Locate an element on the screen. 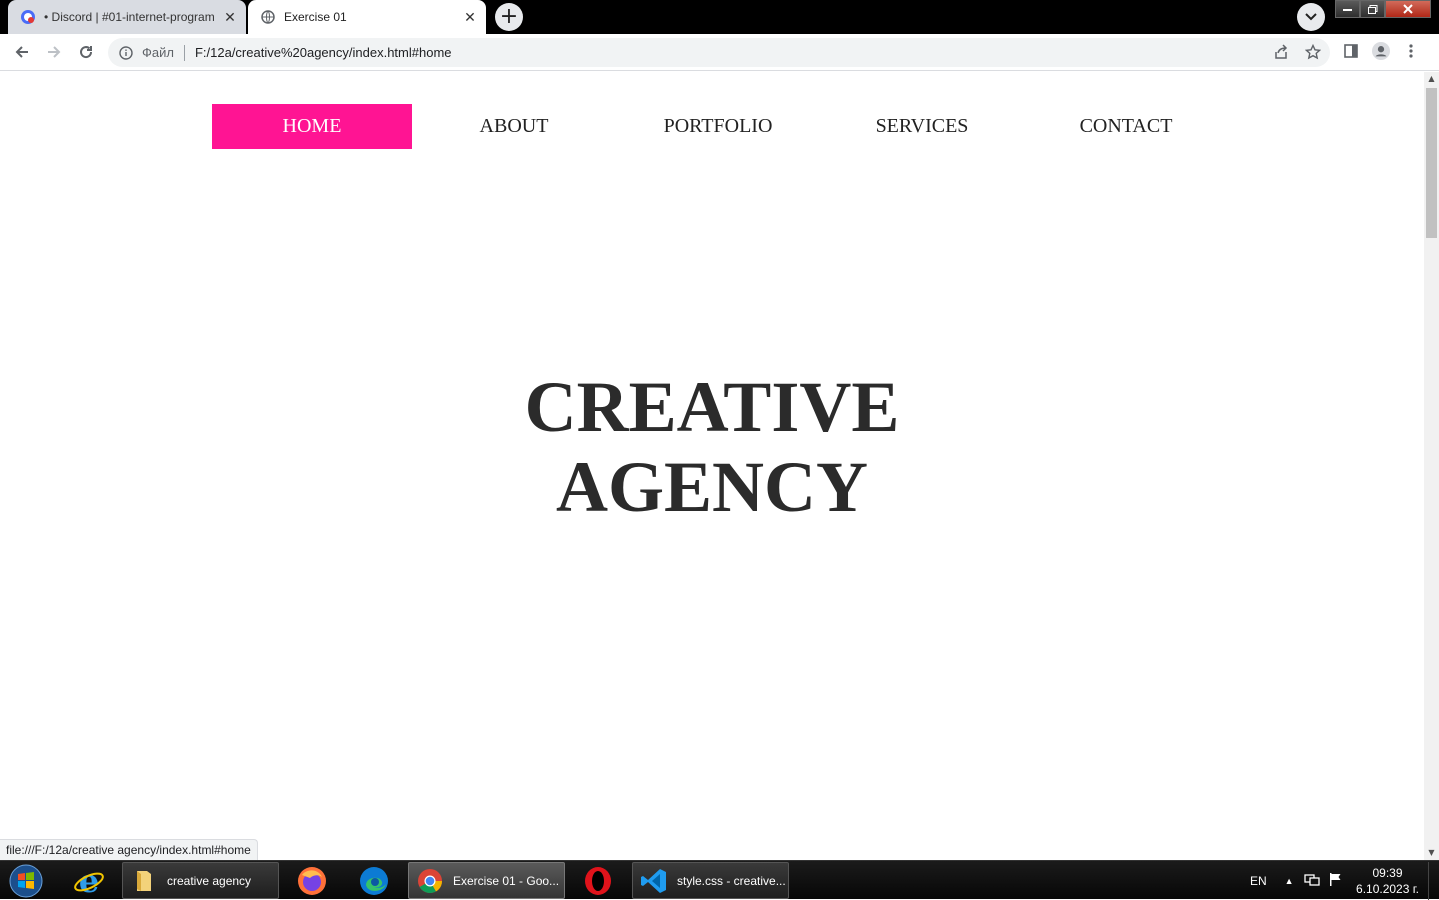 This screenshot has height=900, width=1439. chevron-down-icon is located at coordinates (1311, 17).